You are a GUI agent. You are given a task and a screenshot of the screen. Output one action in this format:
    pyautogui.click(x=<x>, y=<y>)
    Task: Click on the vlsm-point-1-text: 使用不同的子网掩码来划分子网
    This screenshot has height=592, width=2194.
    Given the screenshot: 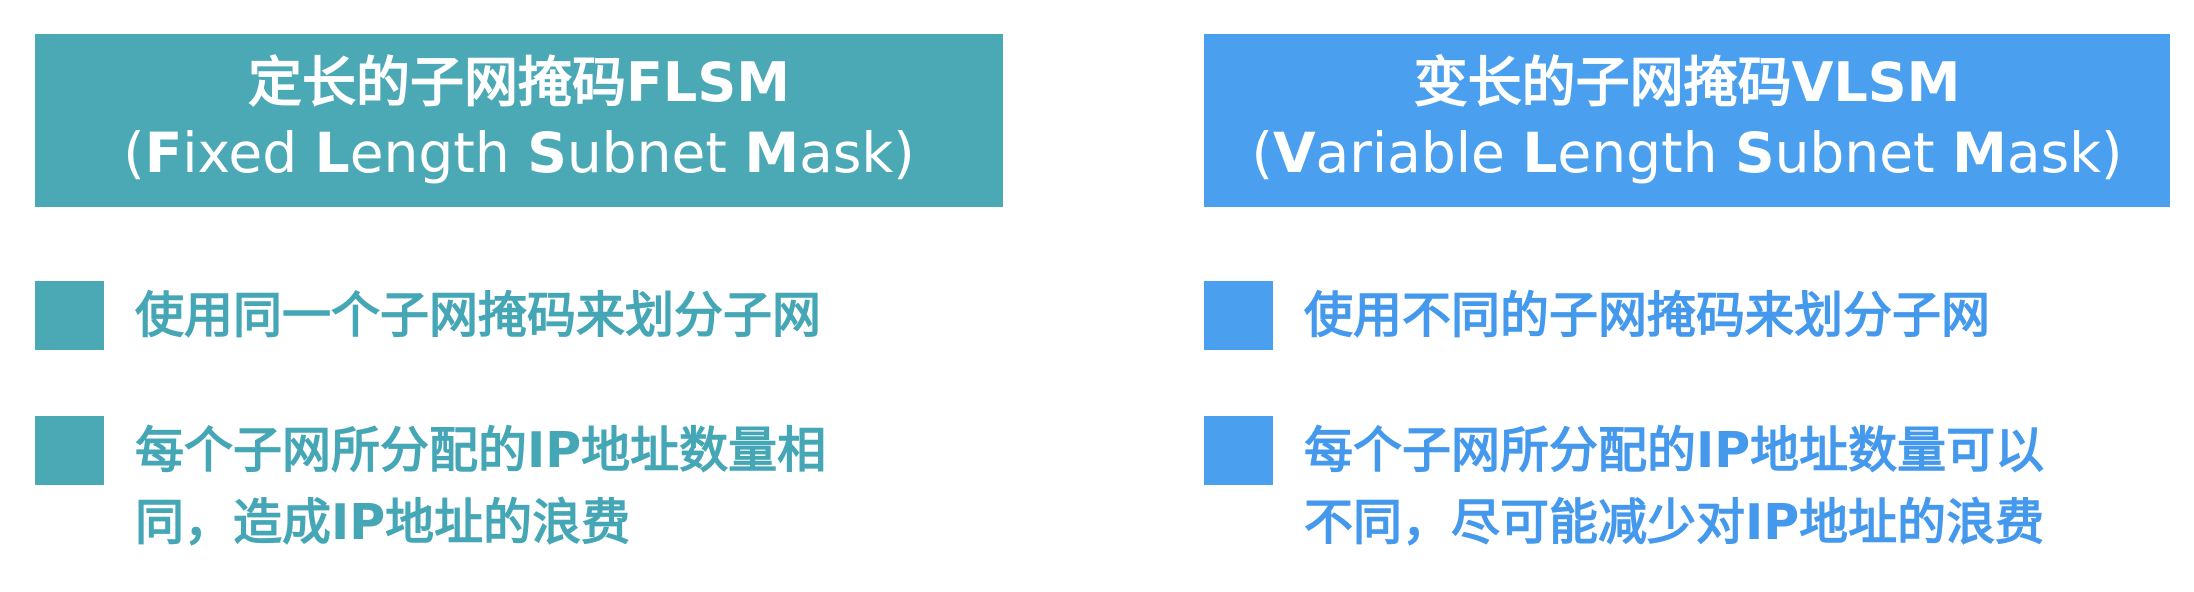 What is the action you would take?
    pyautogui.click(x=1737, y=316)
    